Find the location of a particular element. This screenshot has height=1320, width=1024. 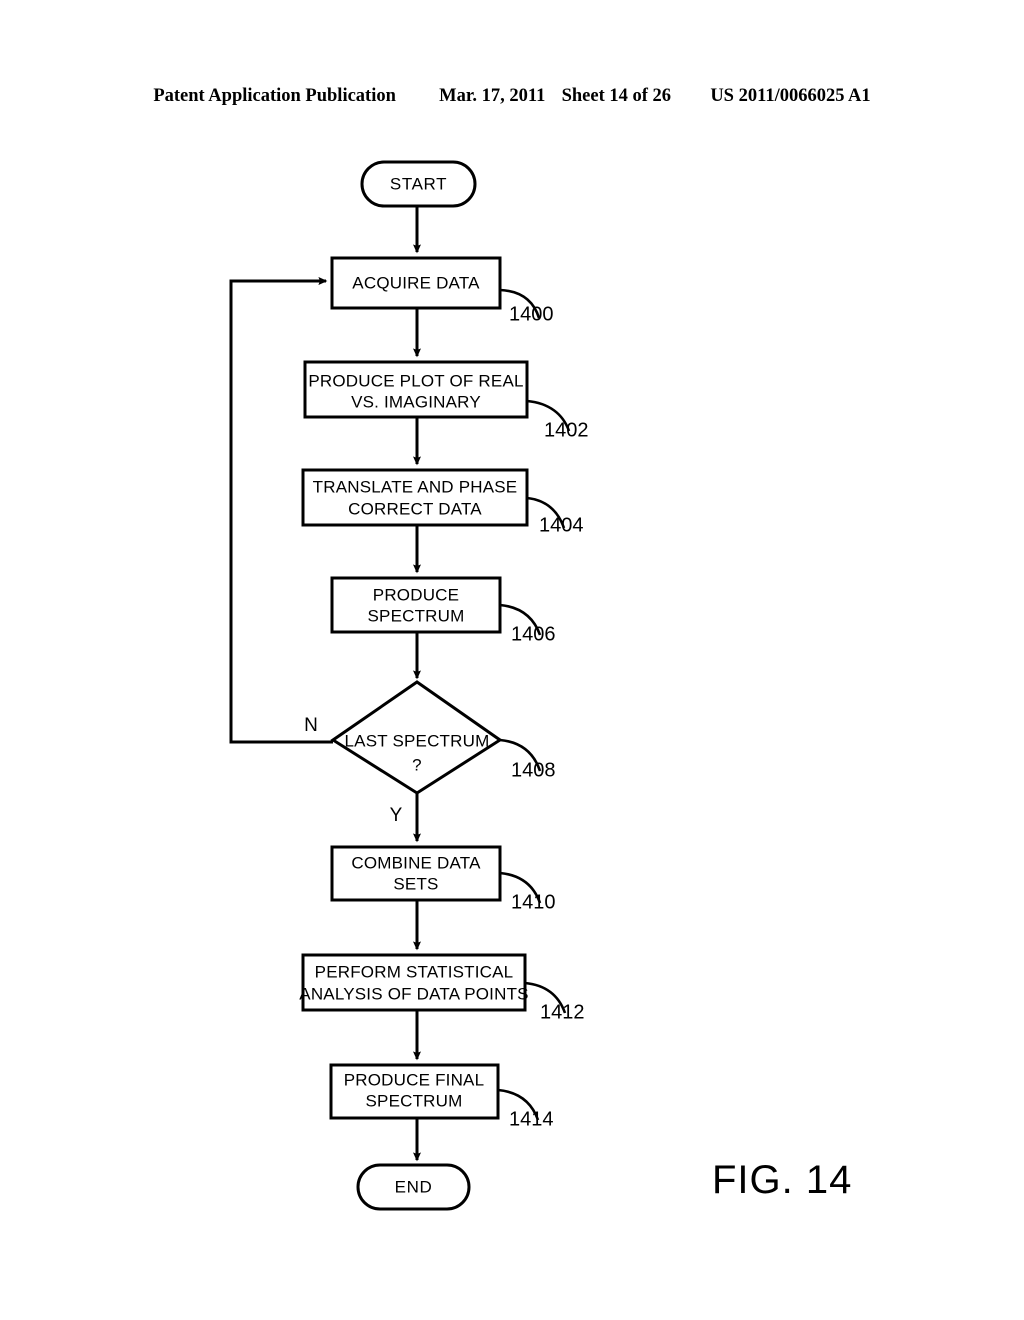

reference-numeral-1414: 1414 is located at coordinates (531, 1119).